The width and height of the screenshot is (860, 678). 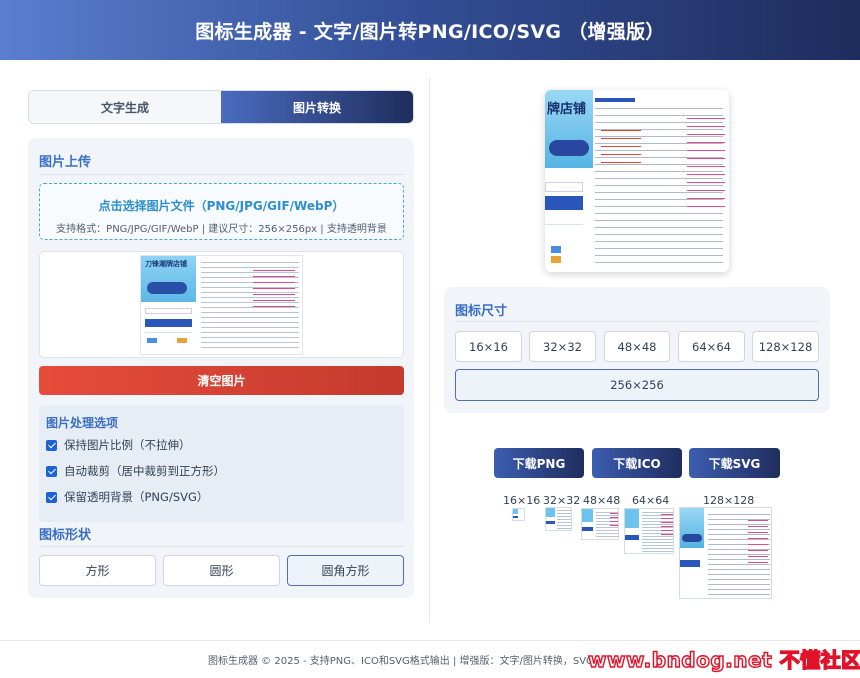 What do you see at coordinates (221, 206) in the screenshot?
I see `dropzone-title: 点击选择图片文件（PNG/JPG/GIF/WebP）` at bounding box center [221, 206].